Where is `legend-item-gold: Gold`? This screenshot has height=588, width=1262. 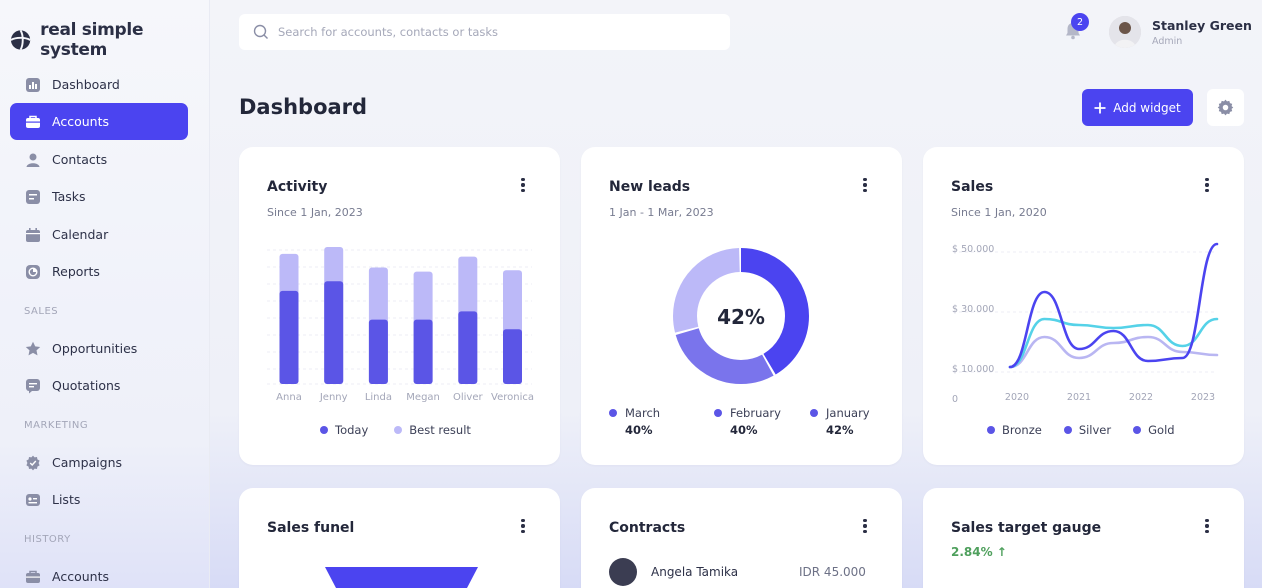 legend-item-gold: Gold is located at coordinates (1154, 430).